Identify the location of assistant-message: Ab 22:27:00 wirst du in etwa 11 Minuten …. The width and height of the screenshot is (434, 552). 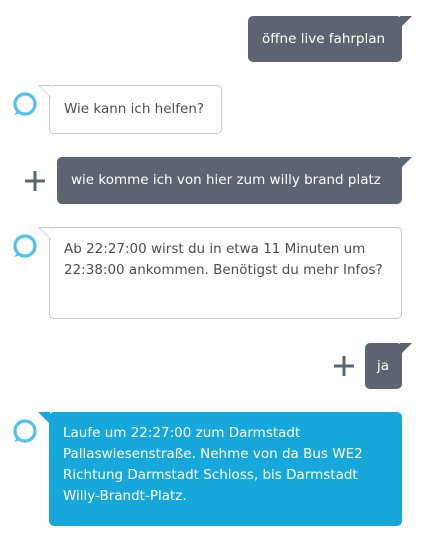
(220, 273).